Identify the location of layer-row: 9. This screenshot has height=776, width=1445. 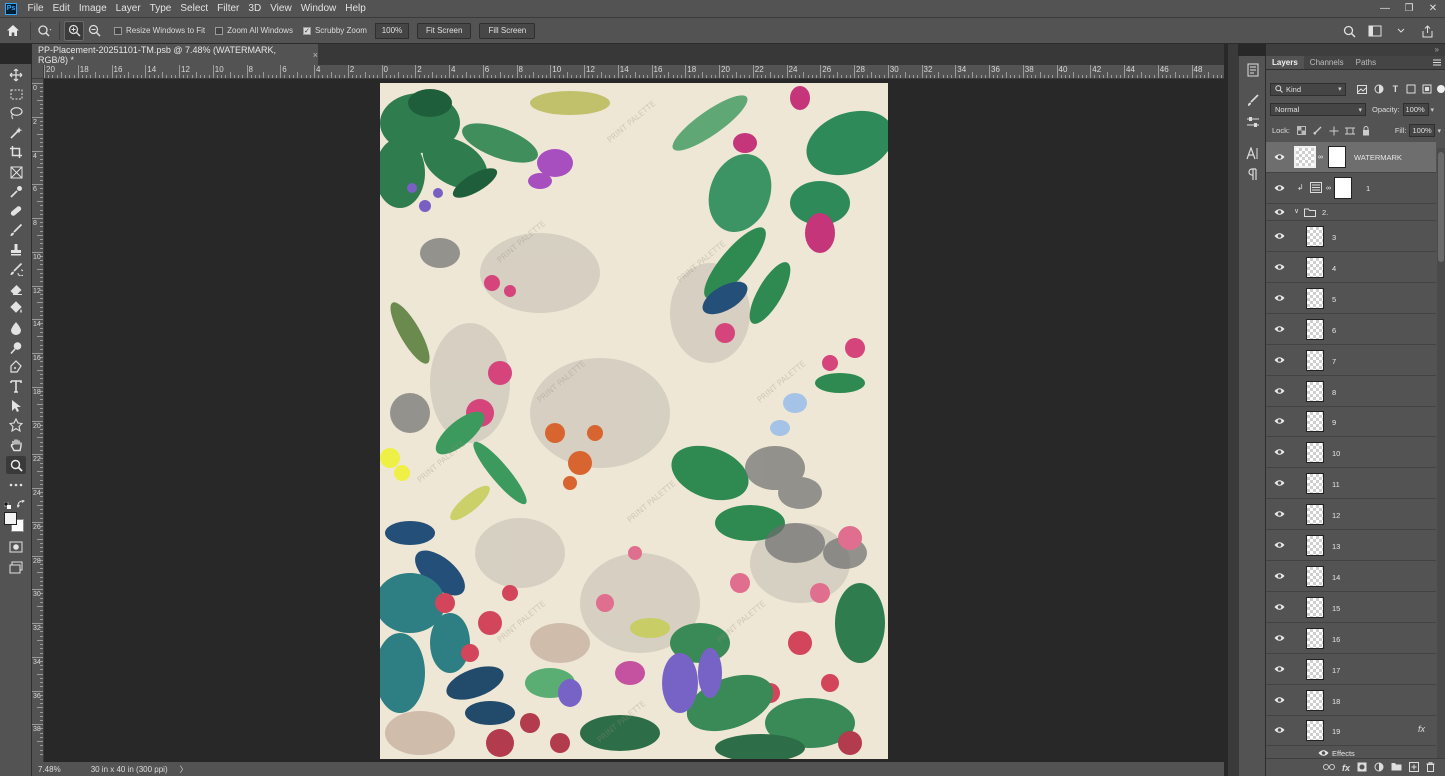
(1351, 422).